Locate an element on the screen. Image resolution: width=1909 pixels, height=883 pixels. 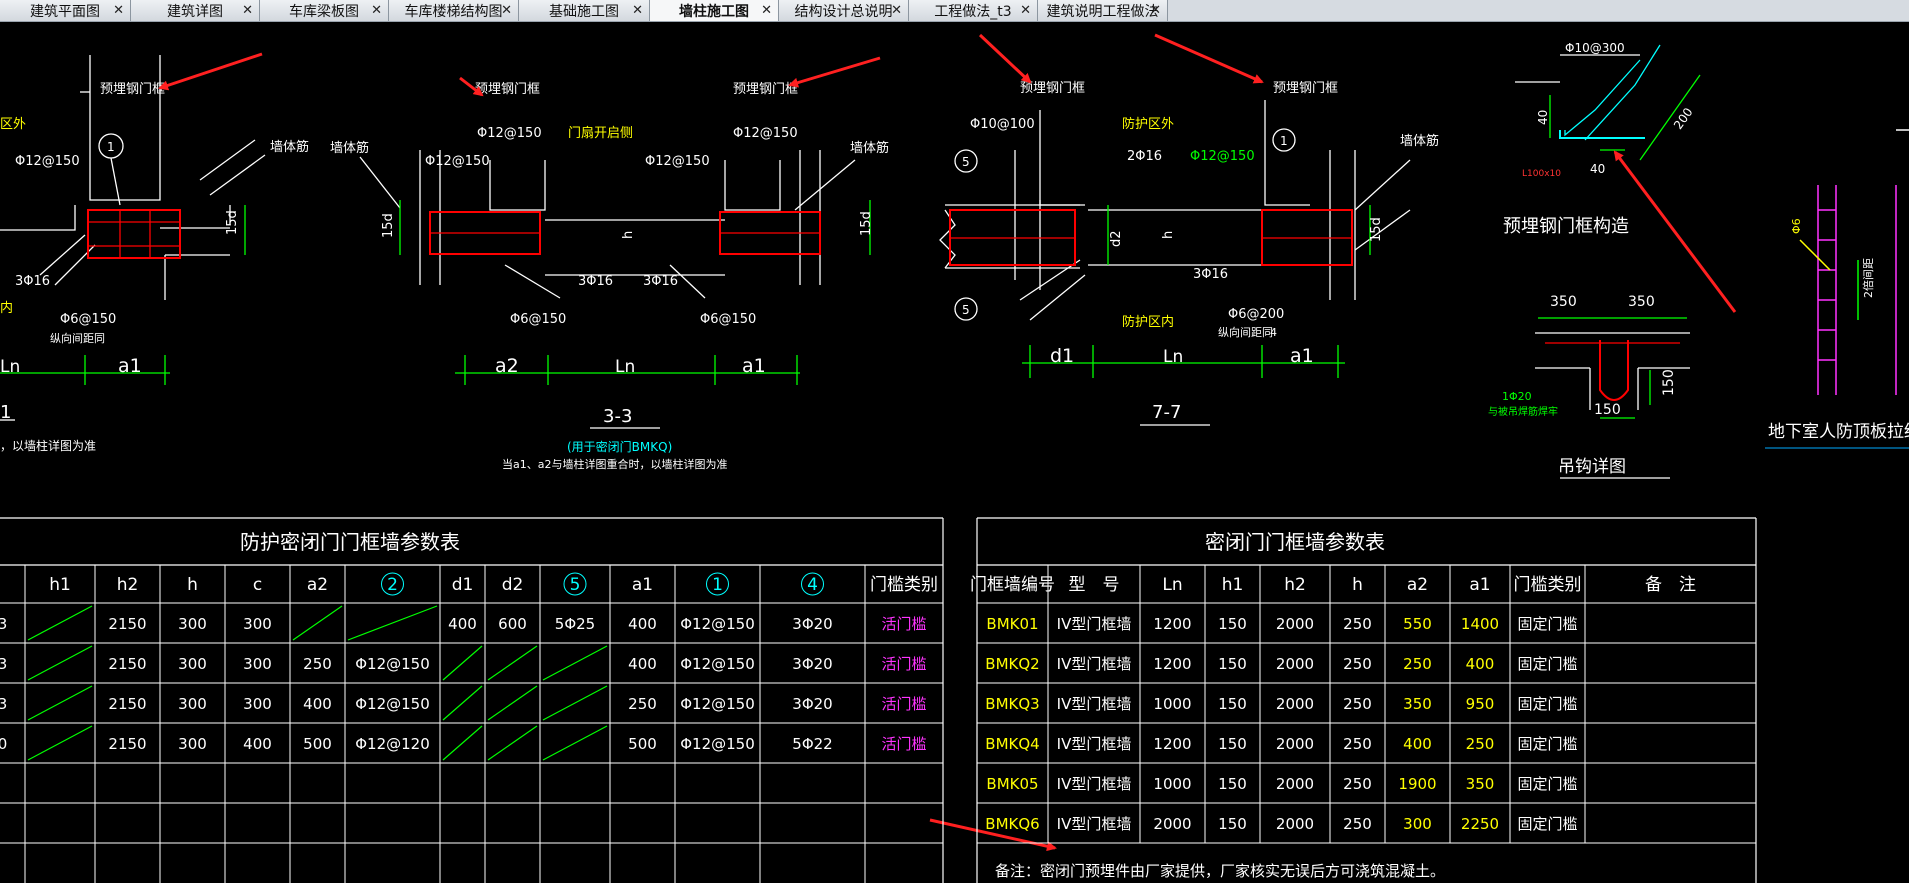
table-header-cell: 1 is located at coordinates (717, 585).